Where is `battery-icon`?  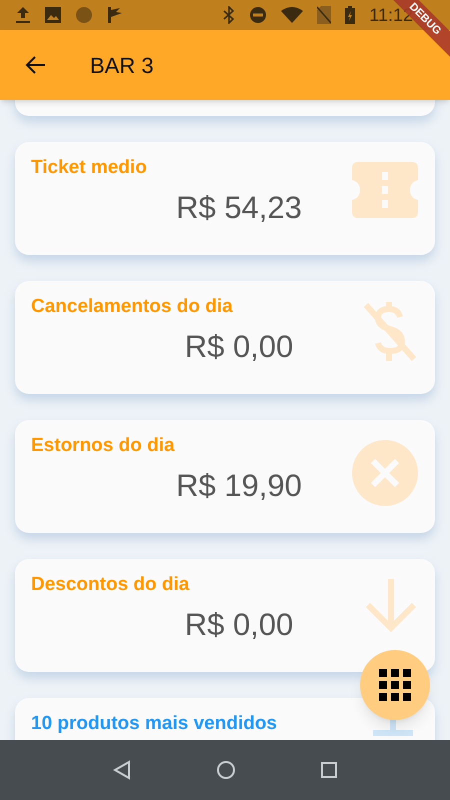
battery-icon is located at coordinates (350, 15).